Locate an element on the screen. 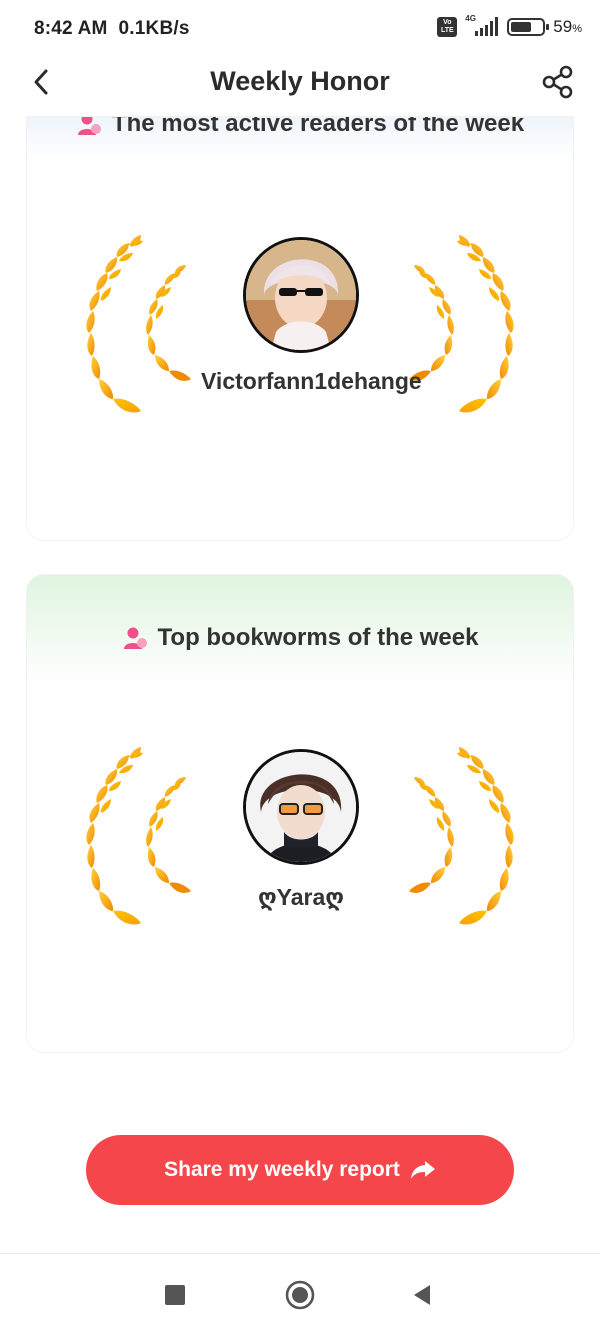  share-button is located at coordinates (558, 82).